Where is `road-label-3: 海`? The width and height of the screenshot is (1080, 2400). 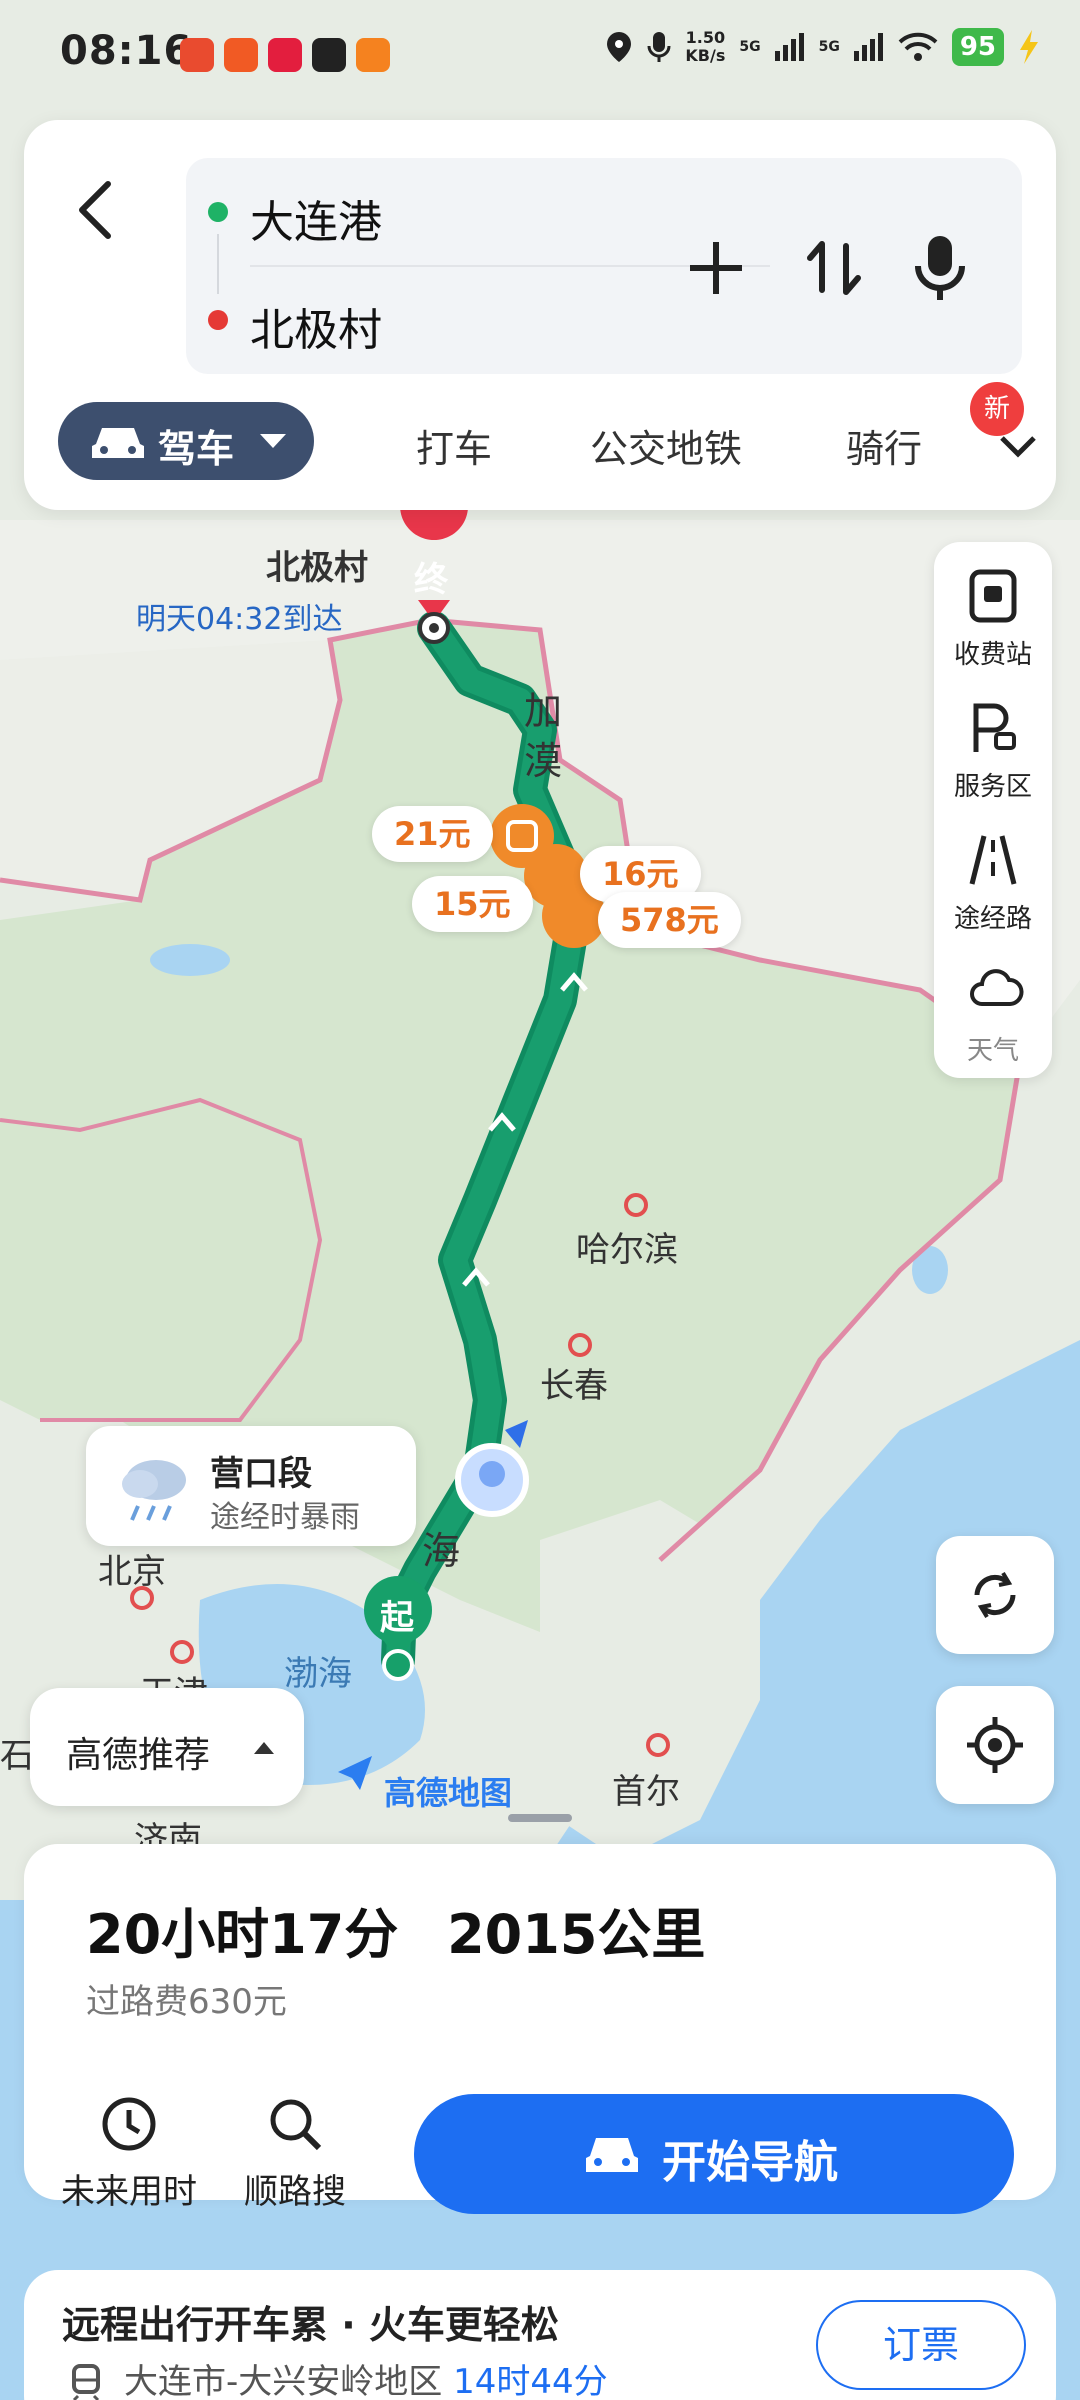 road-label-3: 海 is located at coordinates (441, 1551).